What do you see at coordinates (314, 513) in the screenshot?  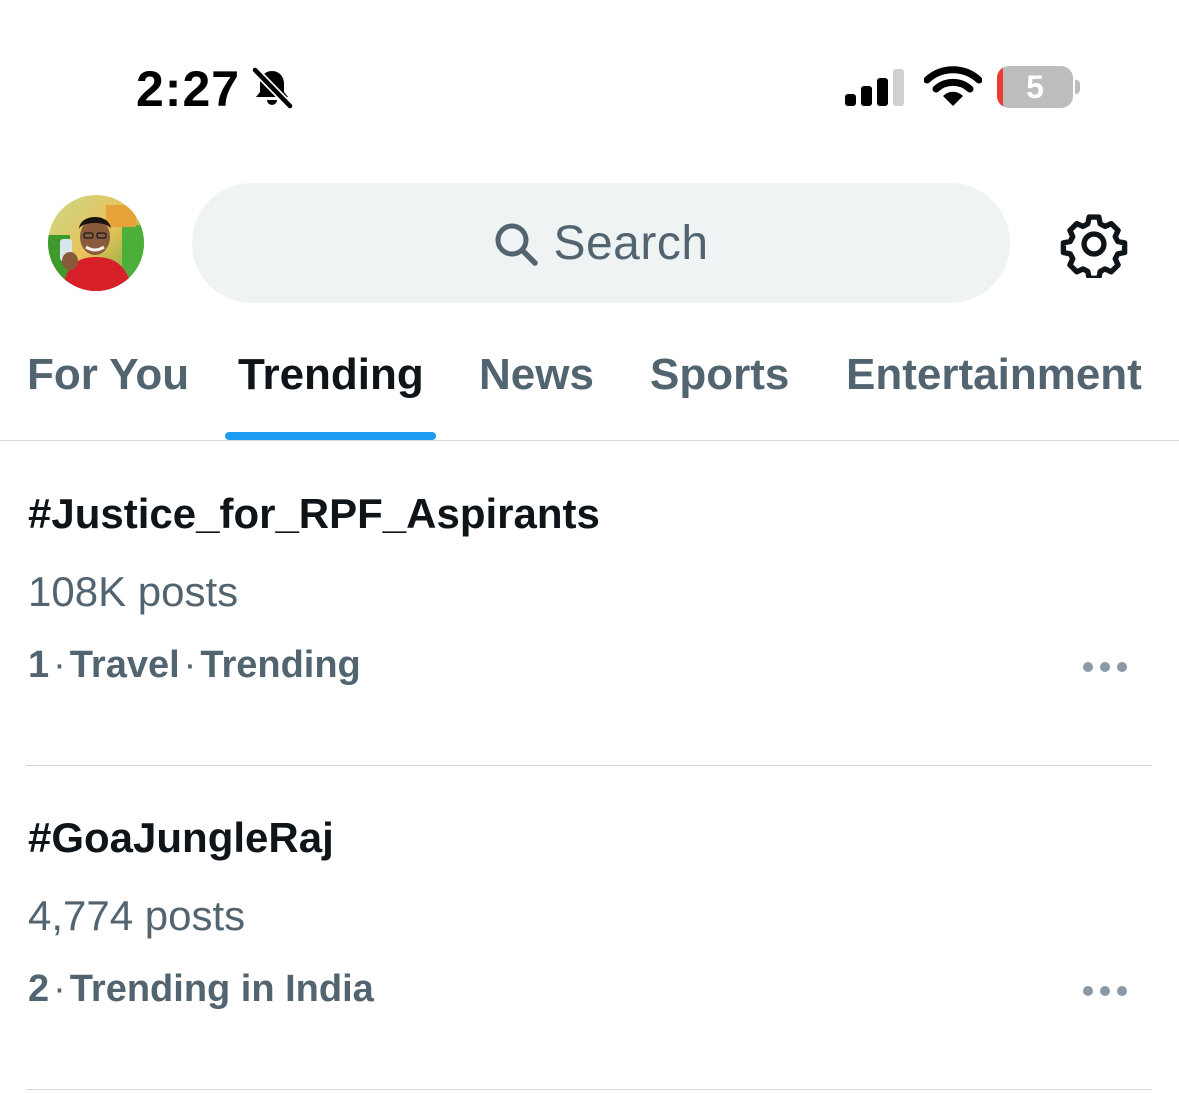 I see `trend-title: #Justice_for_RPF_Aspirants` at bounding box center [314, 513].